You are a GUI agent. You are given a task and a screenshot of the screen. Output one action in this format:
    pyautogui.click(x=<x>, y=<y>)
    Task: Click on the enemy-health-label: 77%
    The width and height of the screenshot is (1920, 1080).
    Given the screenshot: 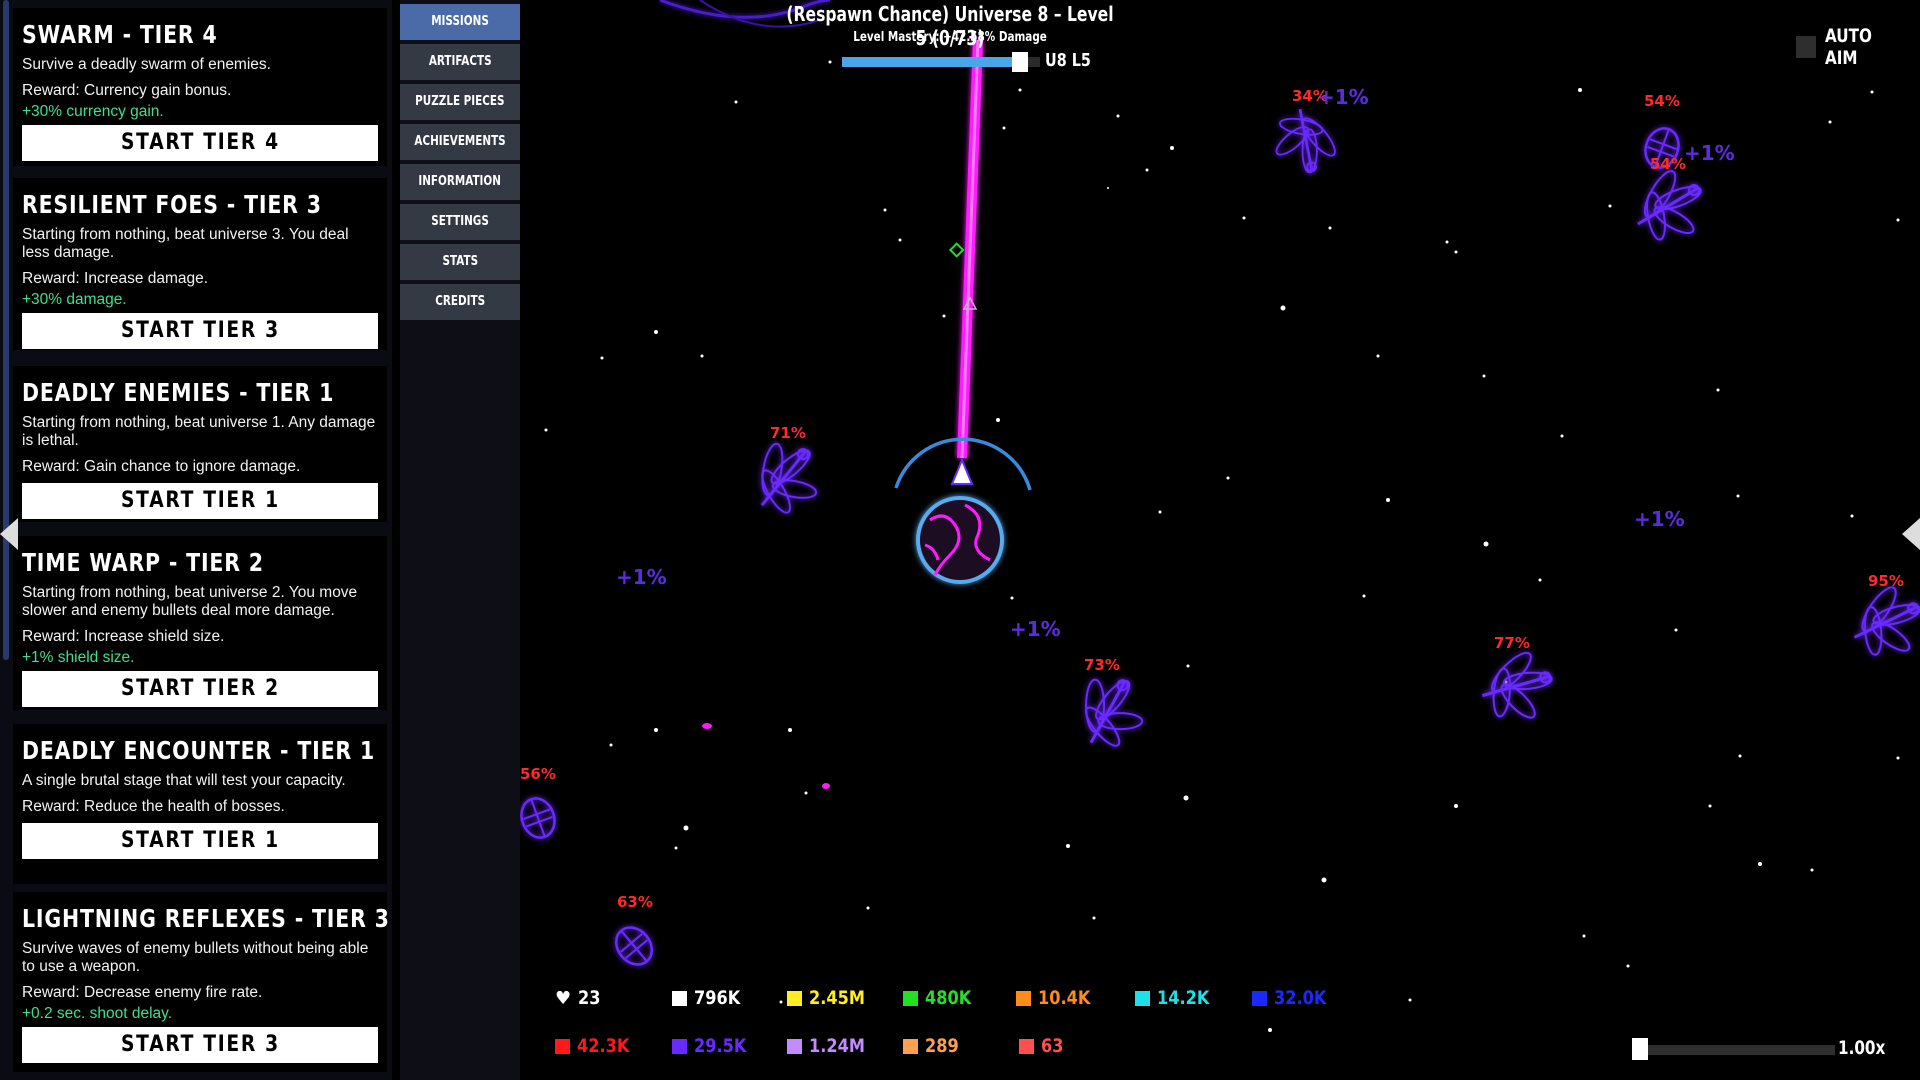 What is the action you would take?
    pyautogui.click(x=1512, y=643)
    